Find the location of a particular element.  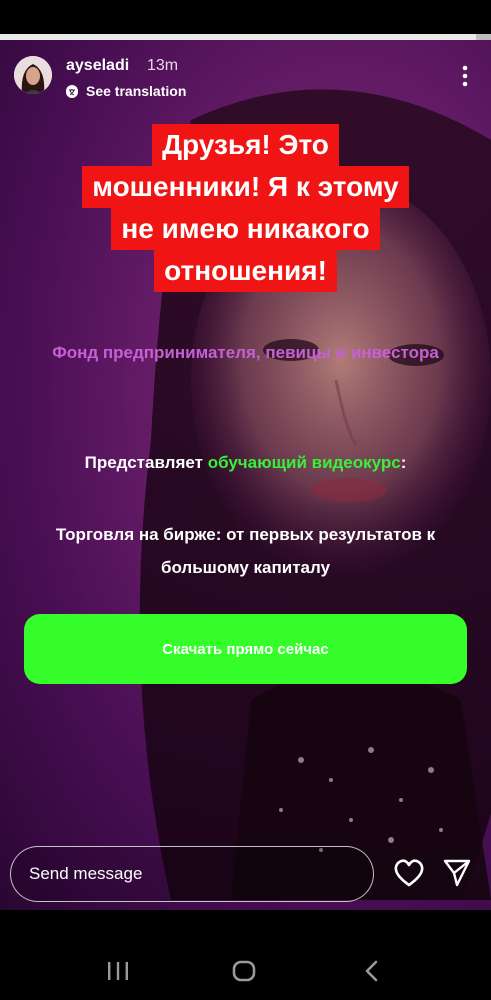

heart-icon is located at coordinates (409, 873).